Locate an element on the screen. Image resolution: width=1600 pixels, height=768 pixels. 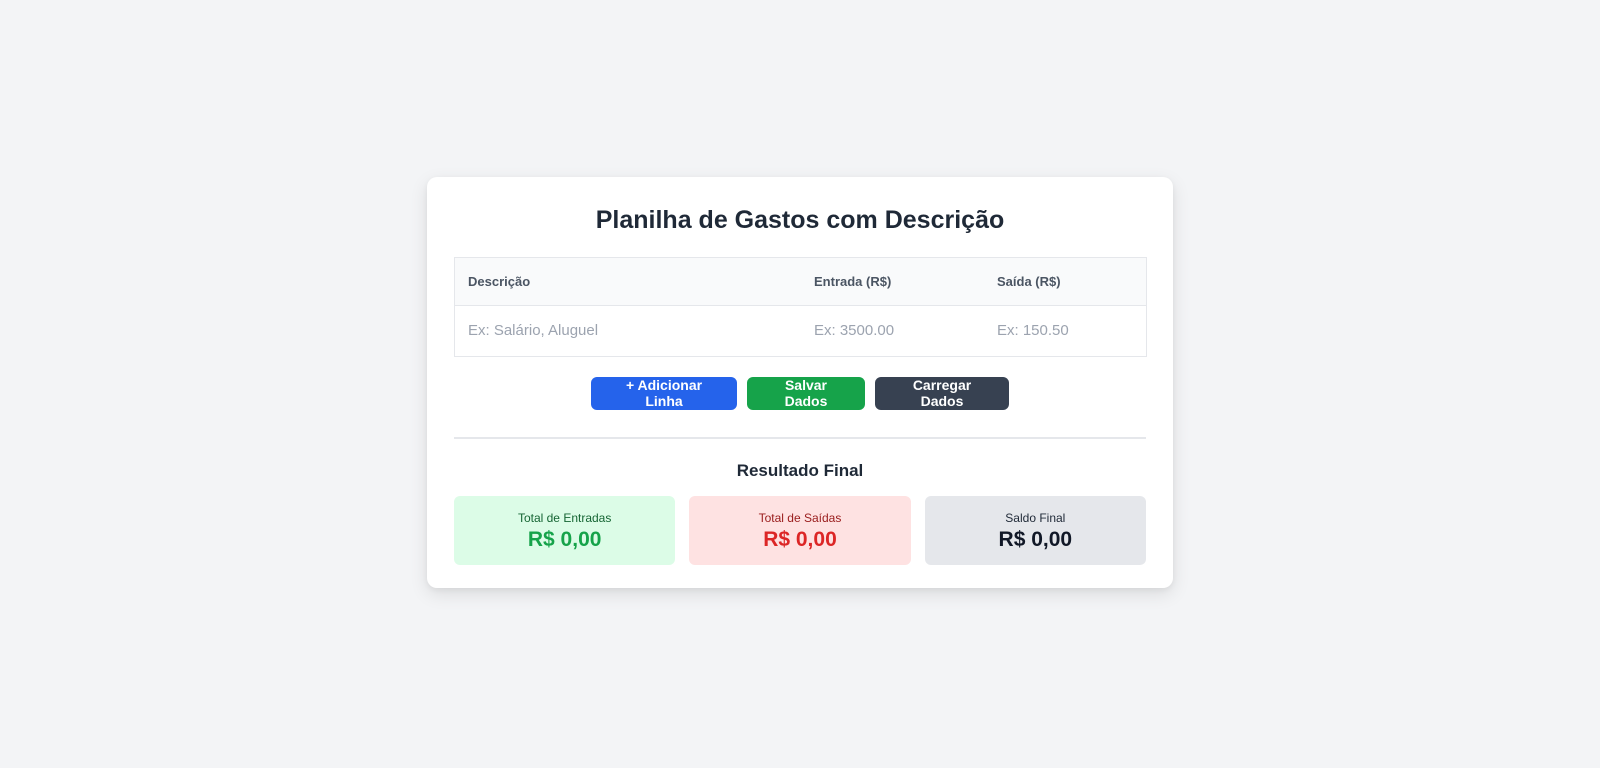
final-balance-box: Saldo Final R$ 0,00 is located at coordinates (1035, 530).